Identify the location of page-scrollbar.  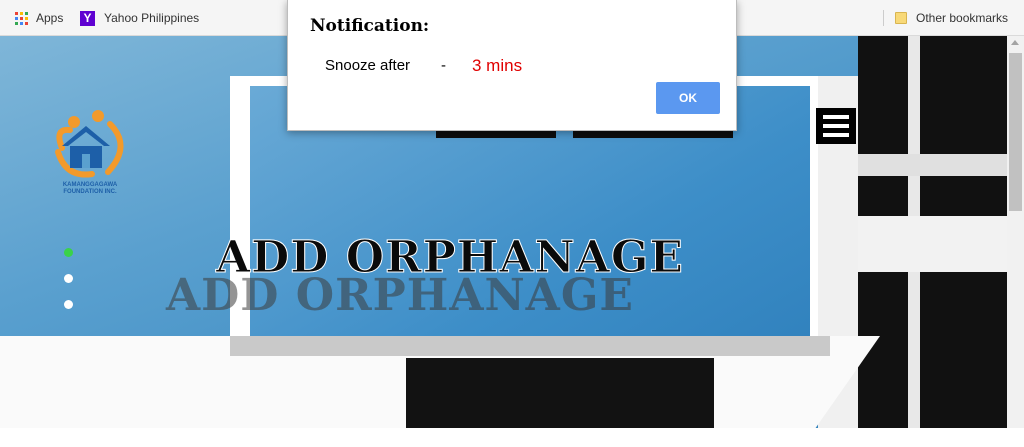
(1015, 232).